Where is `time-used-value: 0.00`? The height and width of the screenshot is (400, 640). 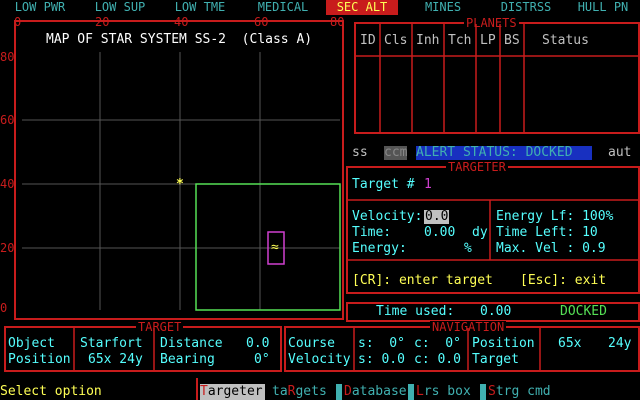
time-used-value: 0.00 is located at coordinates (496, 311).